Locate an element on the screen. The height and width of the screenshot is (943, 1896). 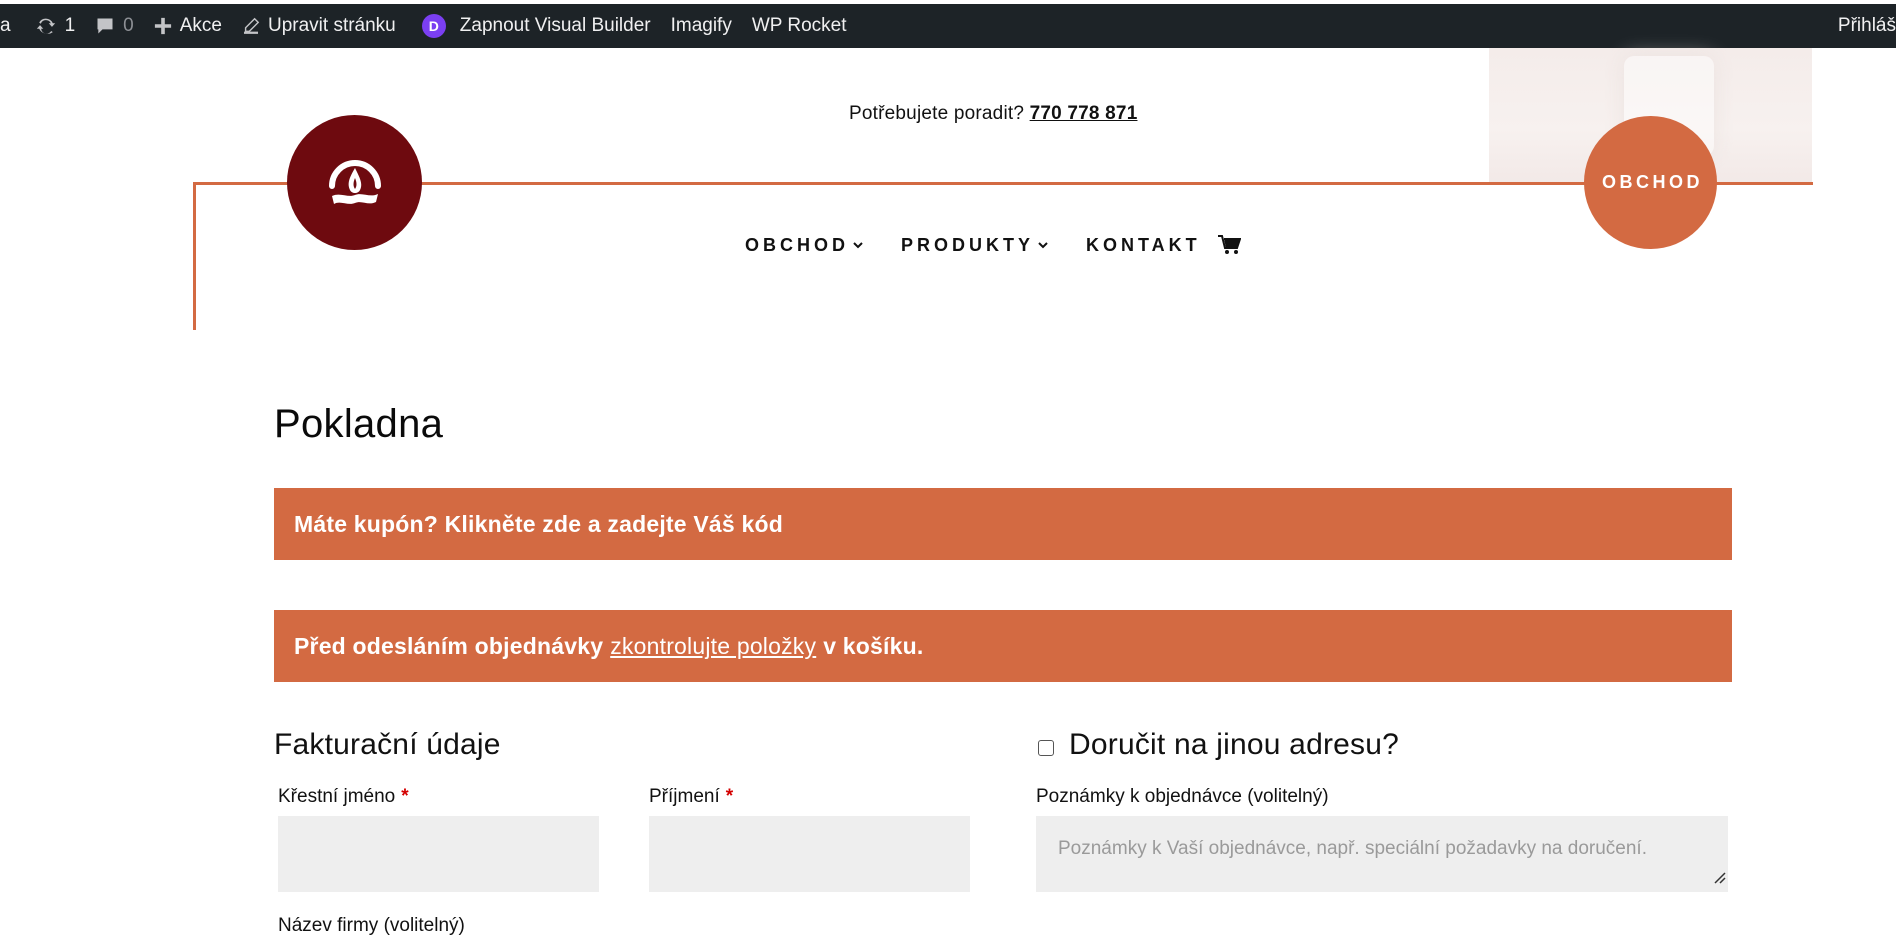
updates-count: 1 is located at coordinates (70, 25).